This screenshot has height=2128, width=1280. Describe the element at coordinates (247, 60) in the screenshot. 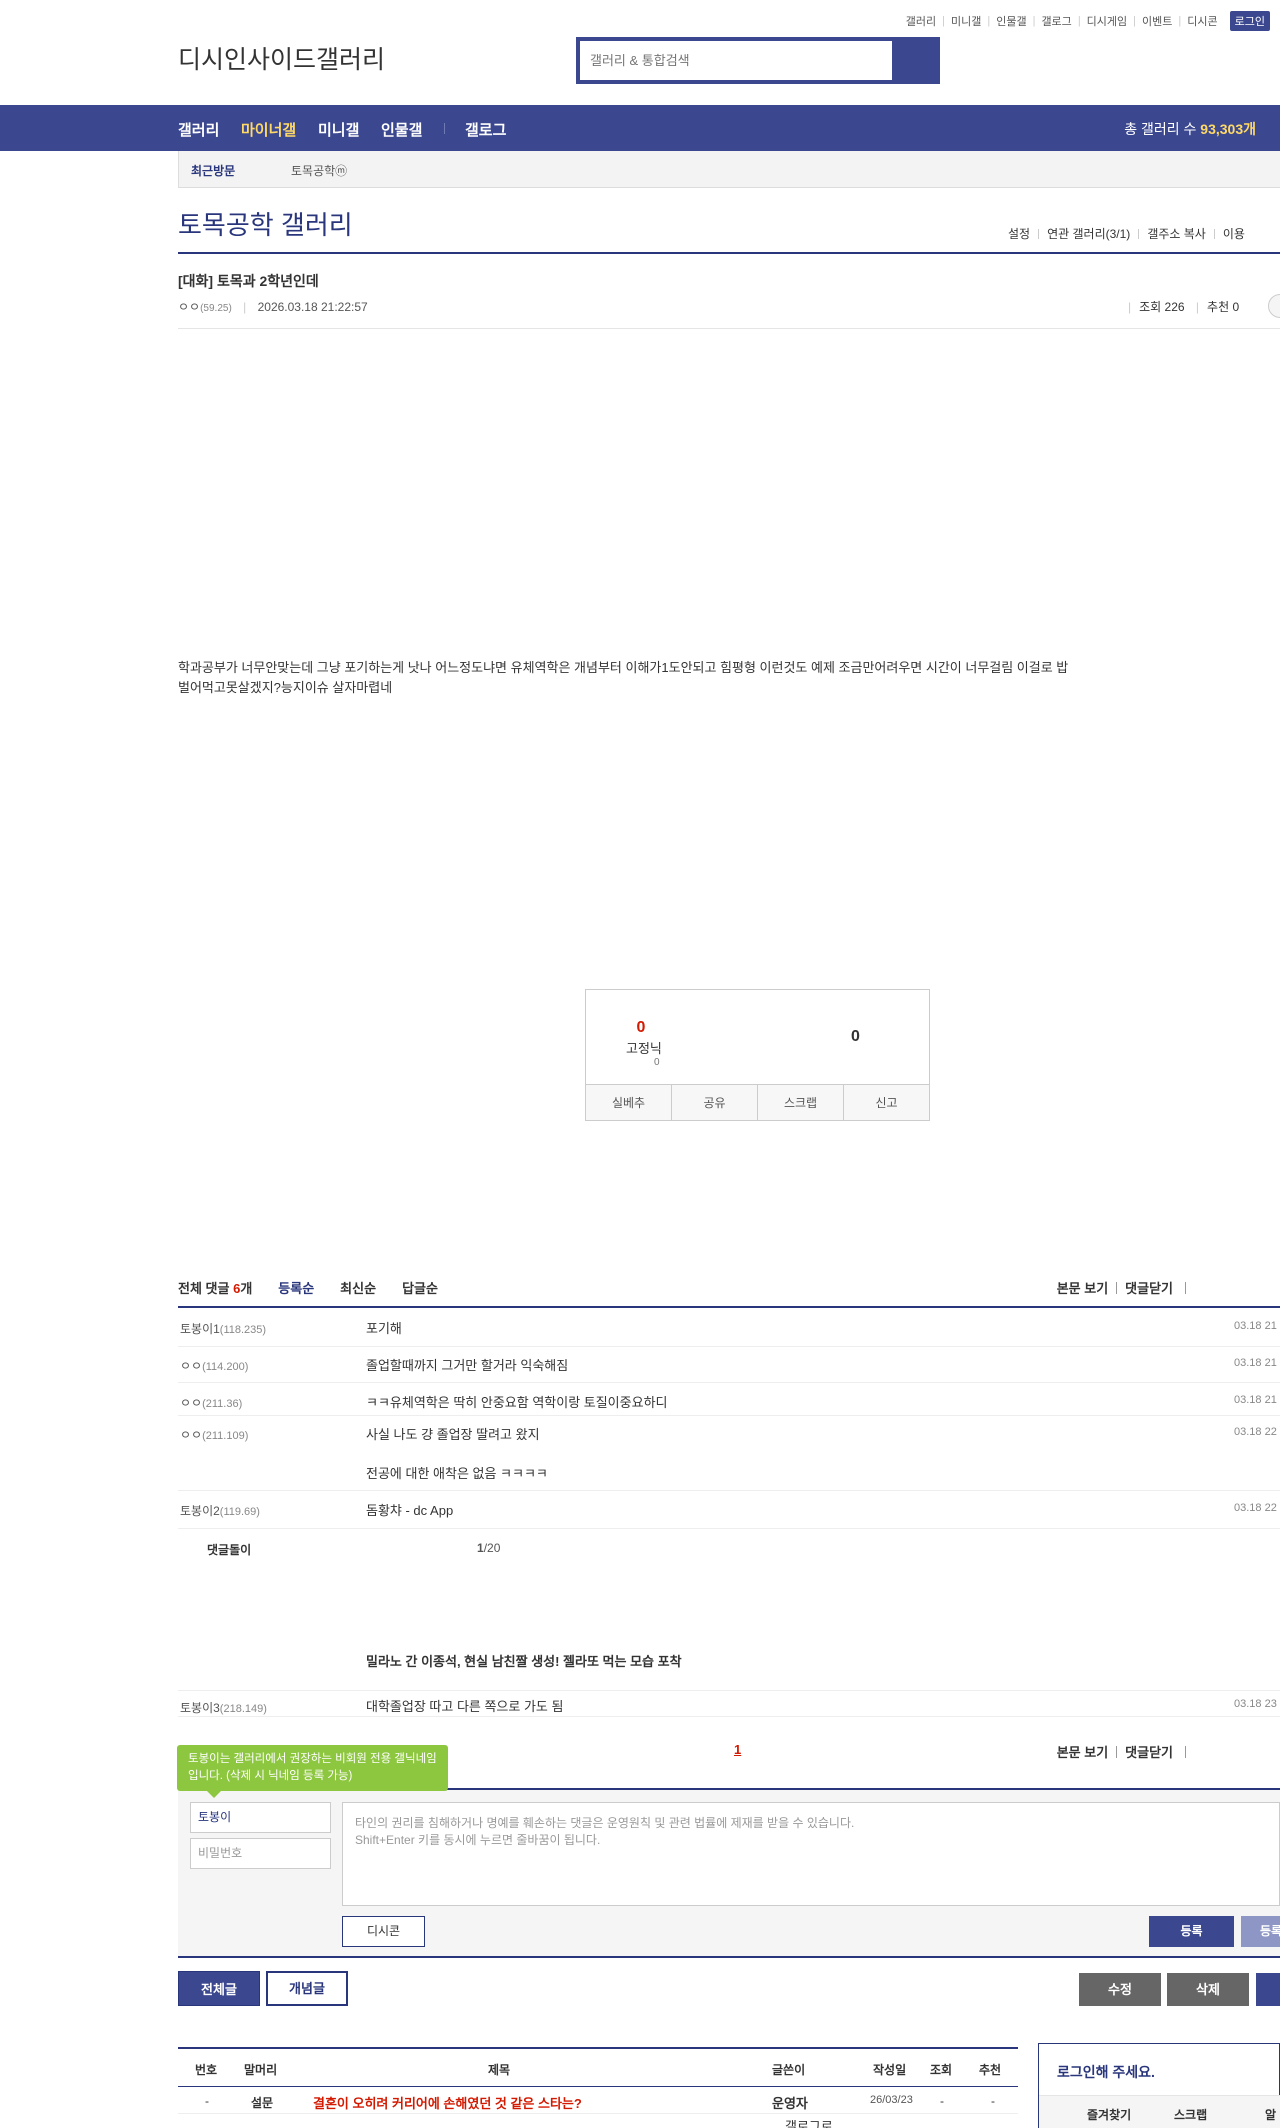

I see `logo-image: 디시인사이드` at that location.